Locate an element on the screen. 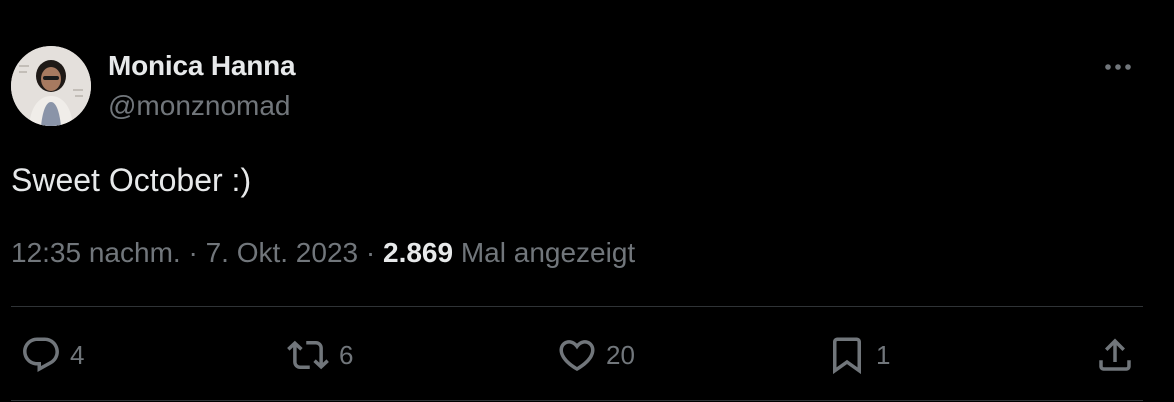 Image resolution: width=1174 pixels, height=402 pixels. avatar is located at coordinates (51, 86).